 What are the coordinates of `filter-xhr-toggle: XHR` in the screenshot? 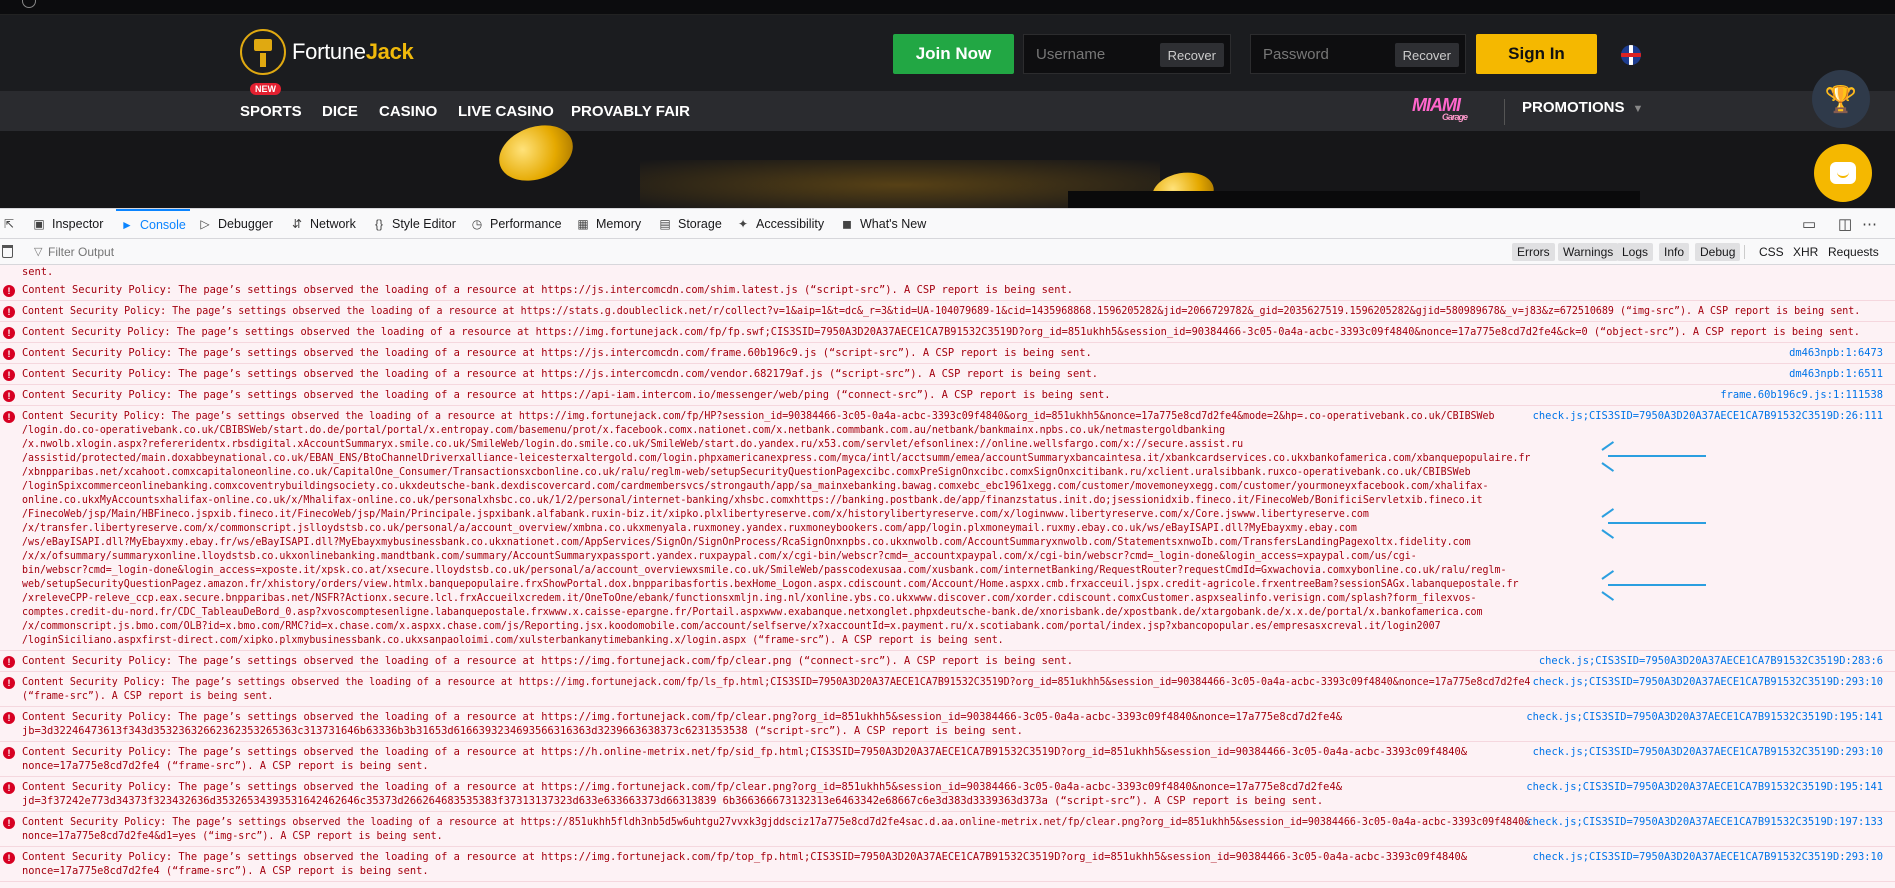 It's located at (1805, 252).